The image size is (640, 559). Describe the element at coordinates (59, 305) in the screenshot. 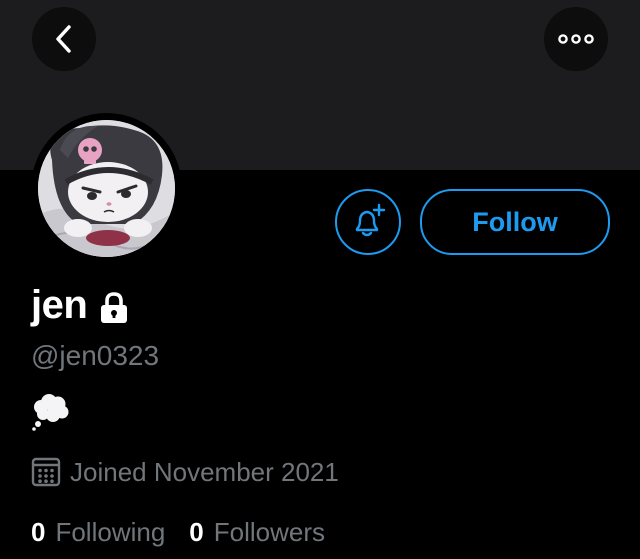

I see `display-name: jen` at that location.